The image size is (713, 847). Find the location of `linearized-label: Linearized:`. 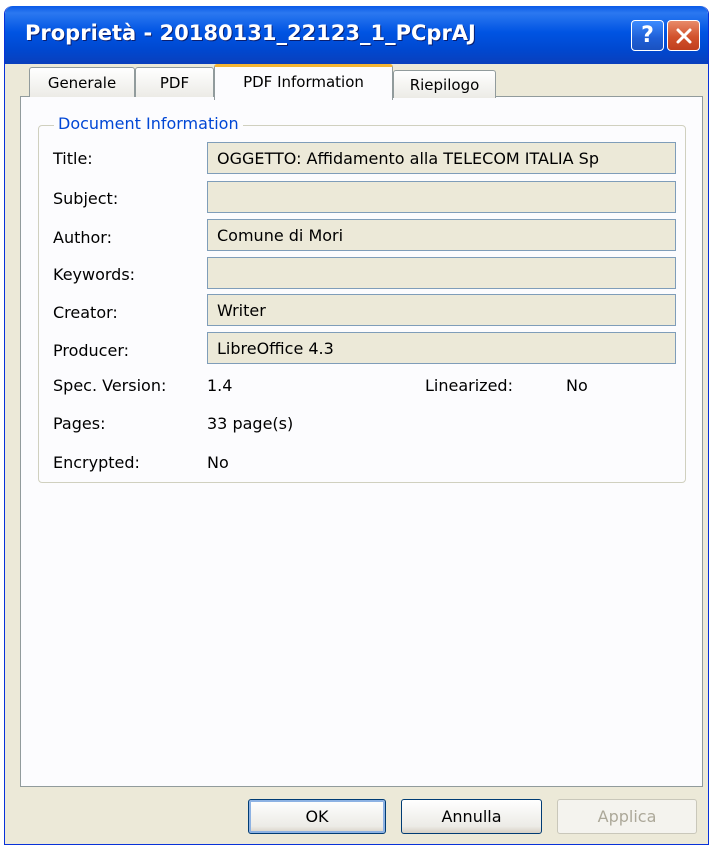

linearized-label: Linearized: is located at coordinates (469, 385).